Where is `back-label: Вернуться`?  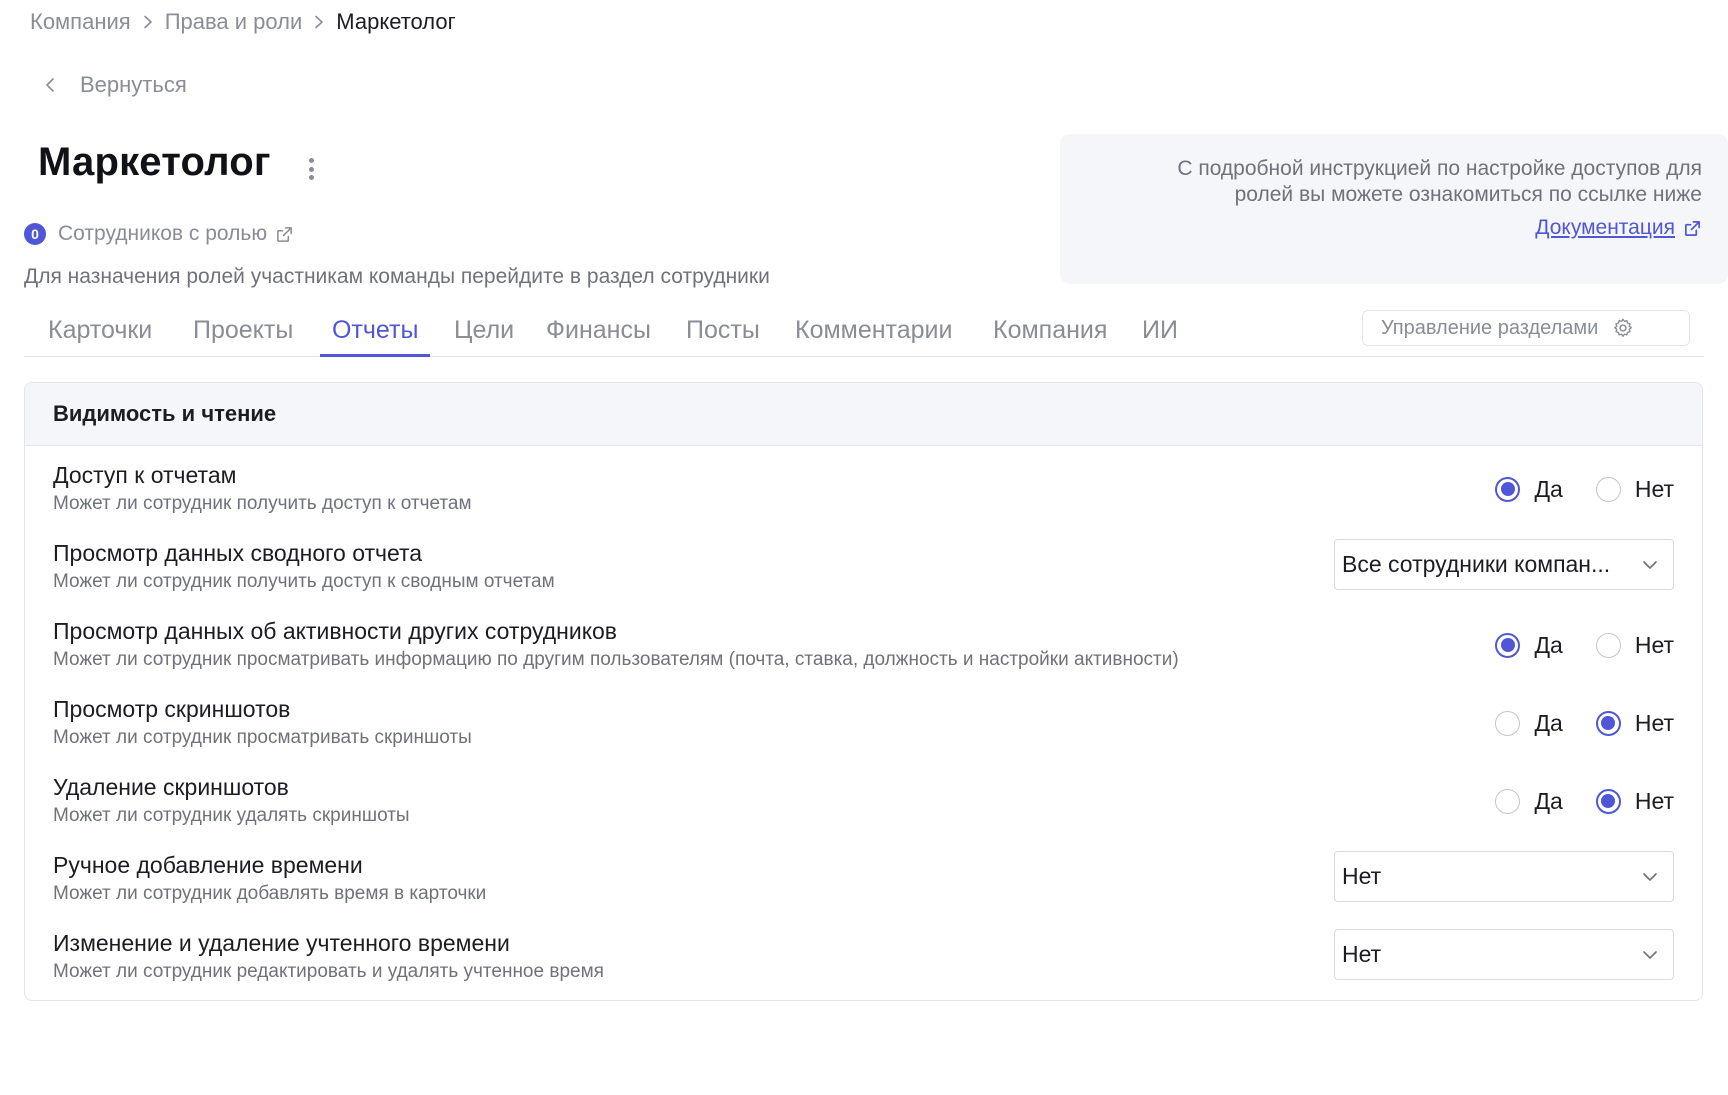
back-label: Вернуться is located at coordinates (133, 84).